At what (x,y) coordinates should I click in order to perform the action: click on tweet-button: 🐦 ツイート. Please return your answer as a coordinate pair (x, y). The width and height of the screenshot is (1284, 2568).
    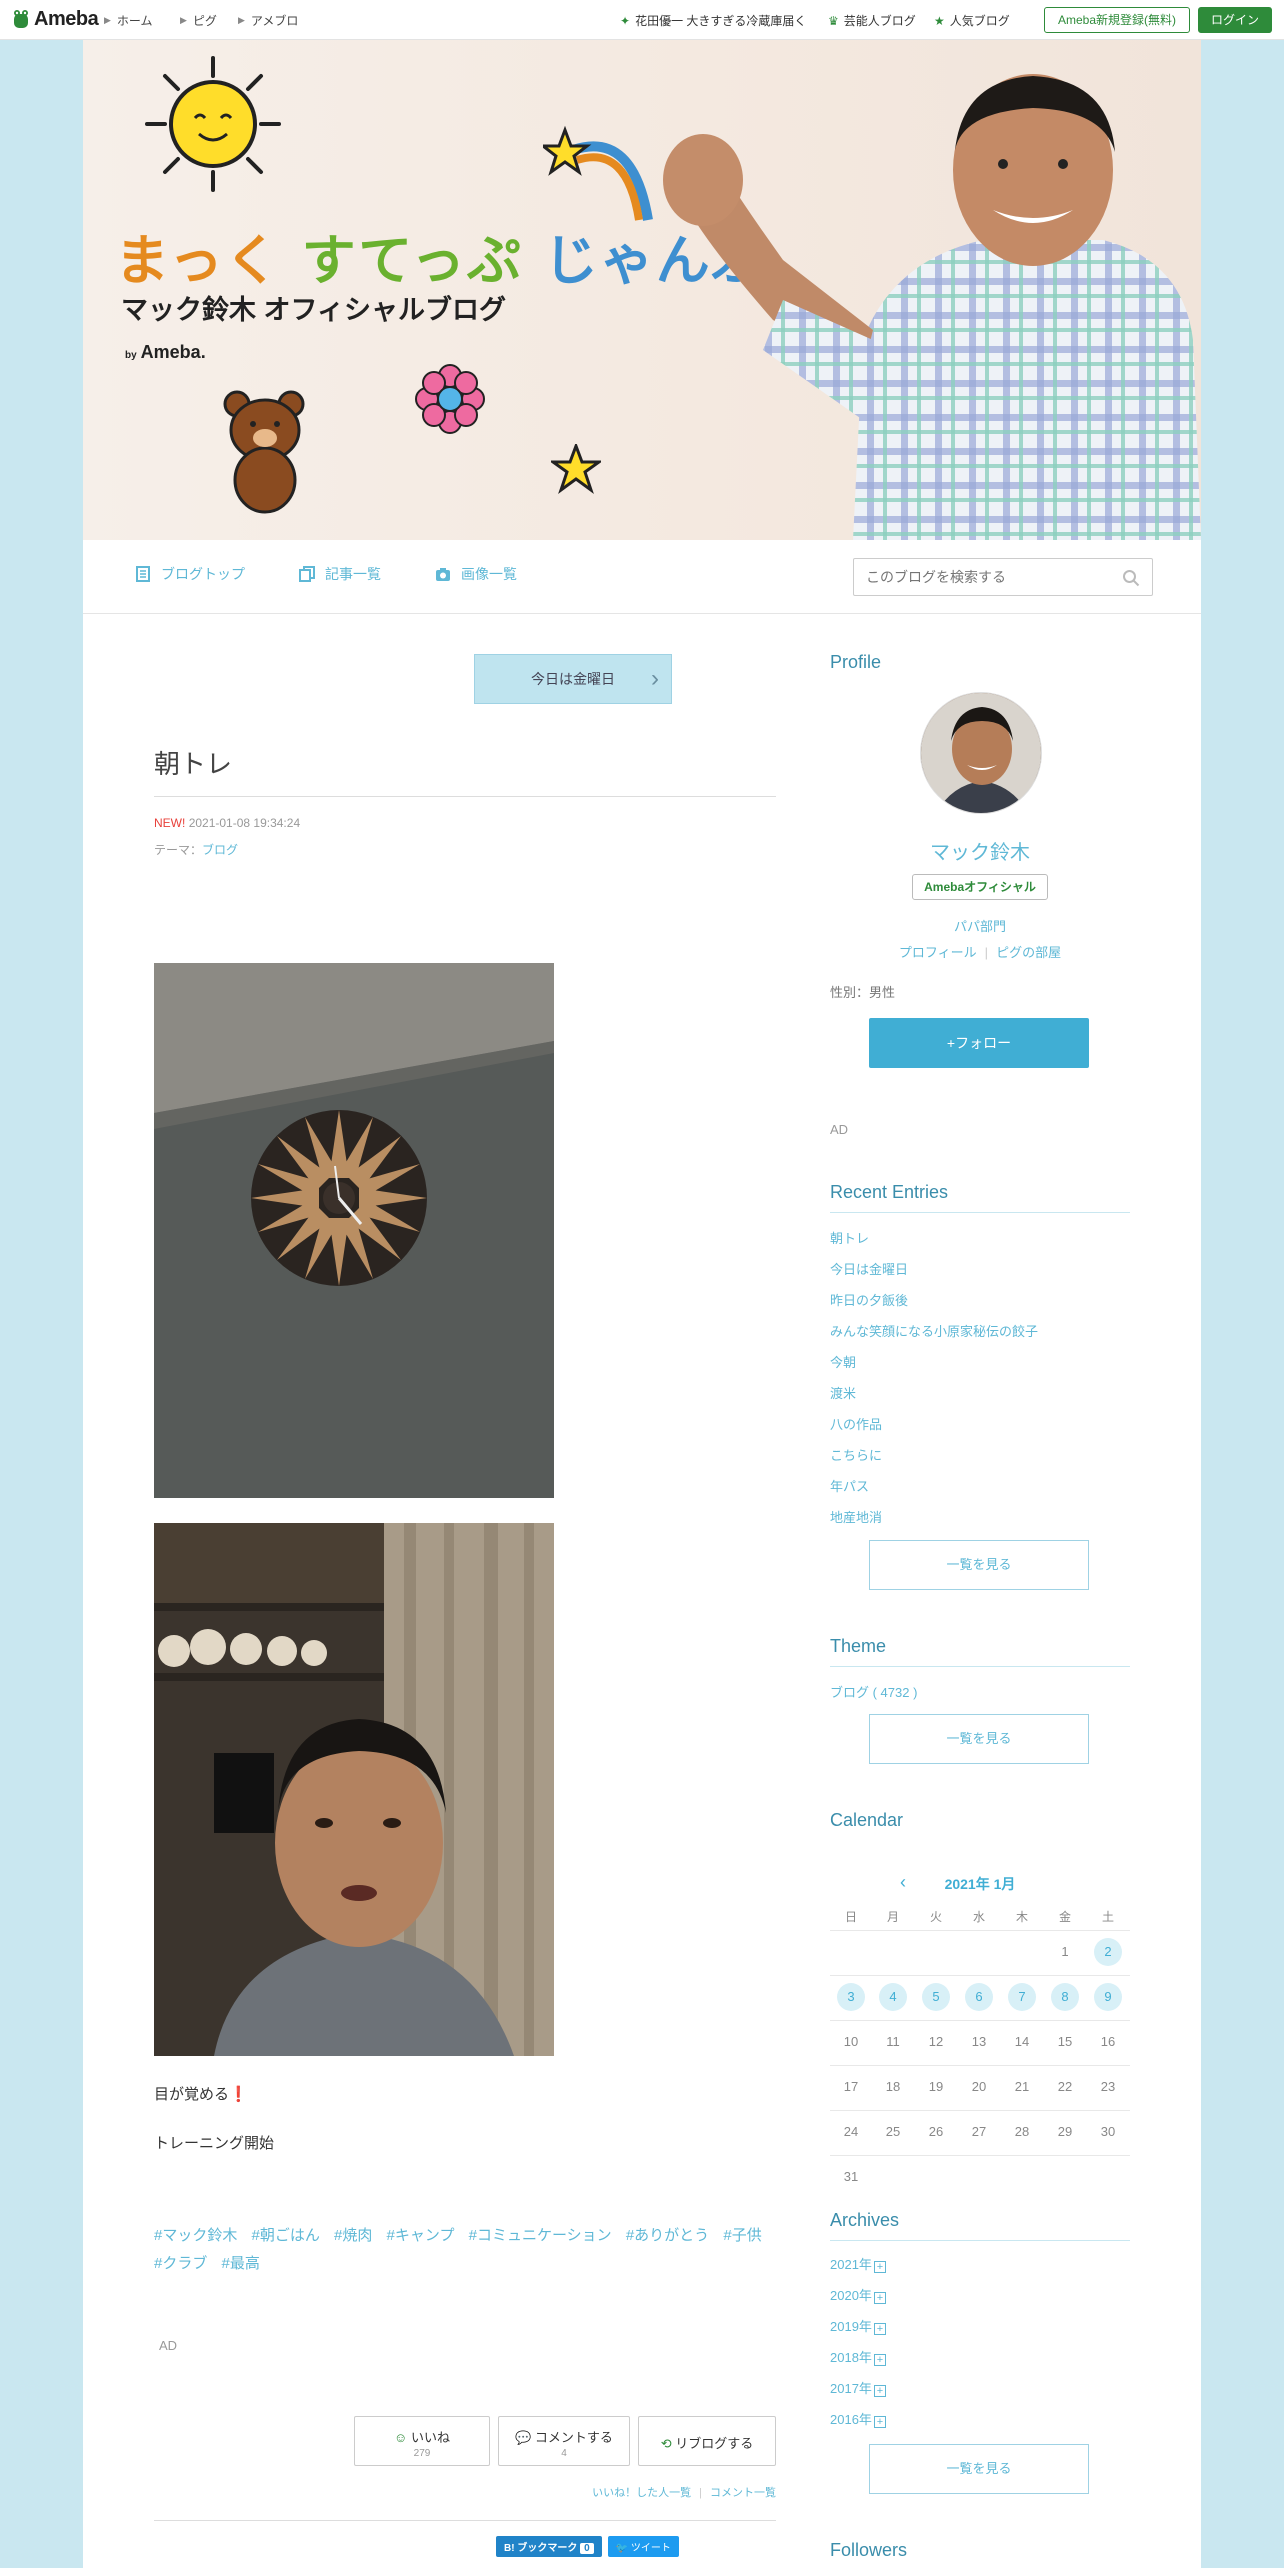
    Looking at the image, I should click on (643, 2546).